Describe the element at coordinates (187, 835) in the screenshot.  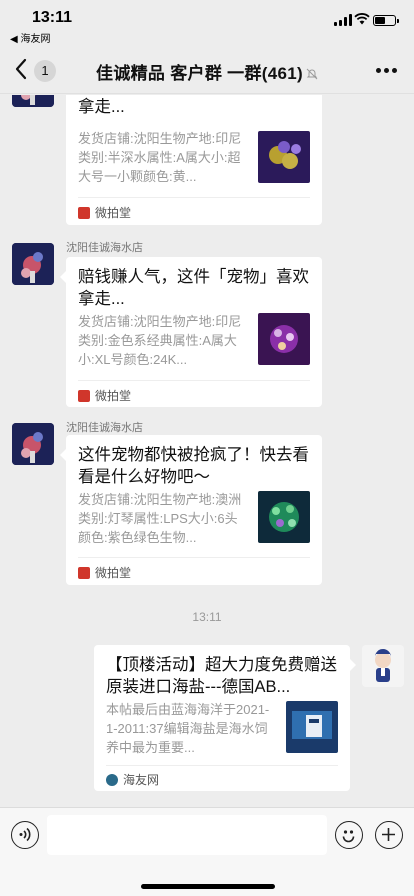
I see `message-input` at that location.